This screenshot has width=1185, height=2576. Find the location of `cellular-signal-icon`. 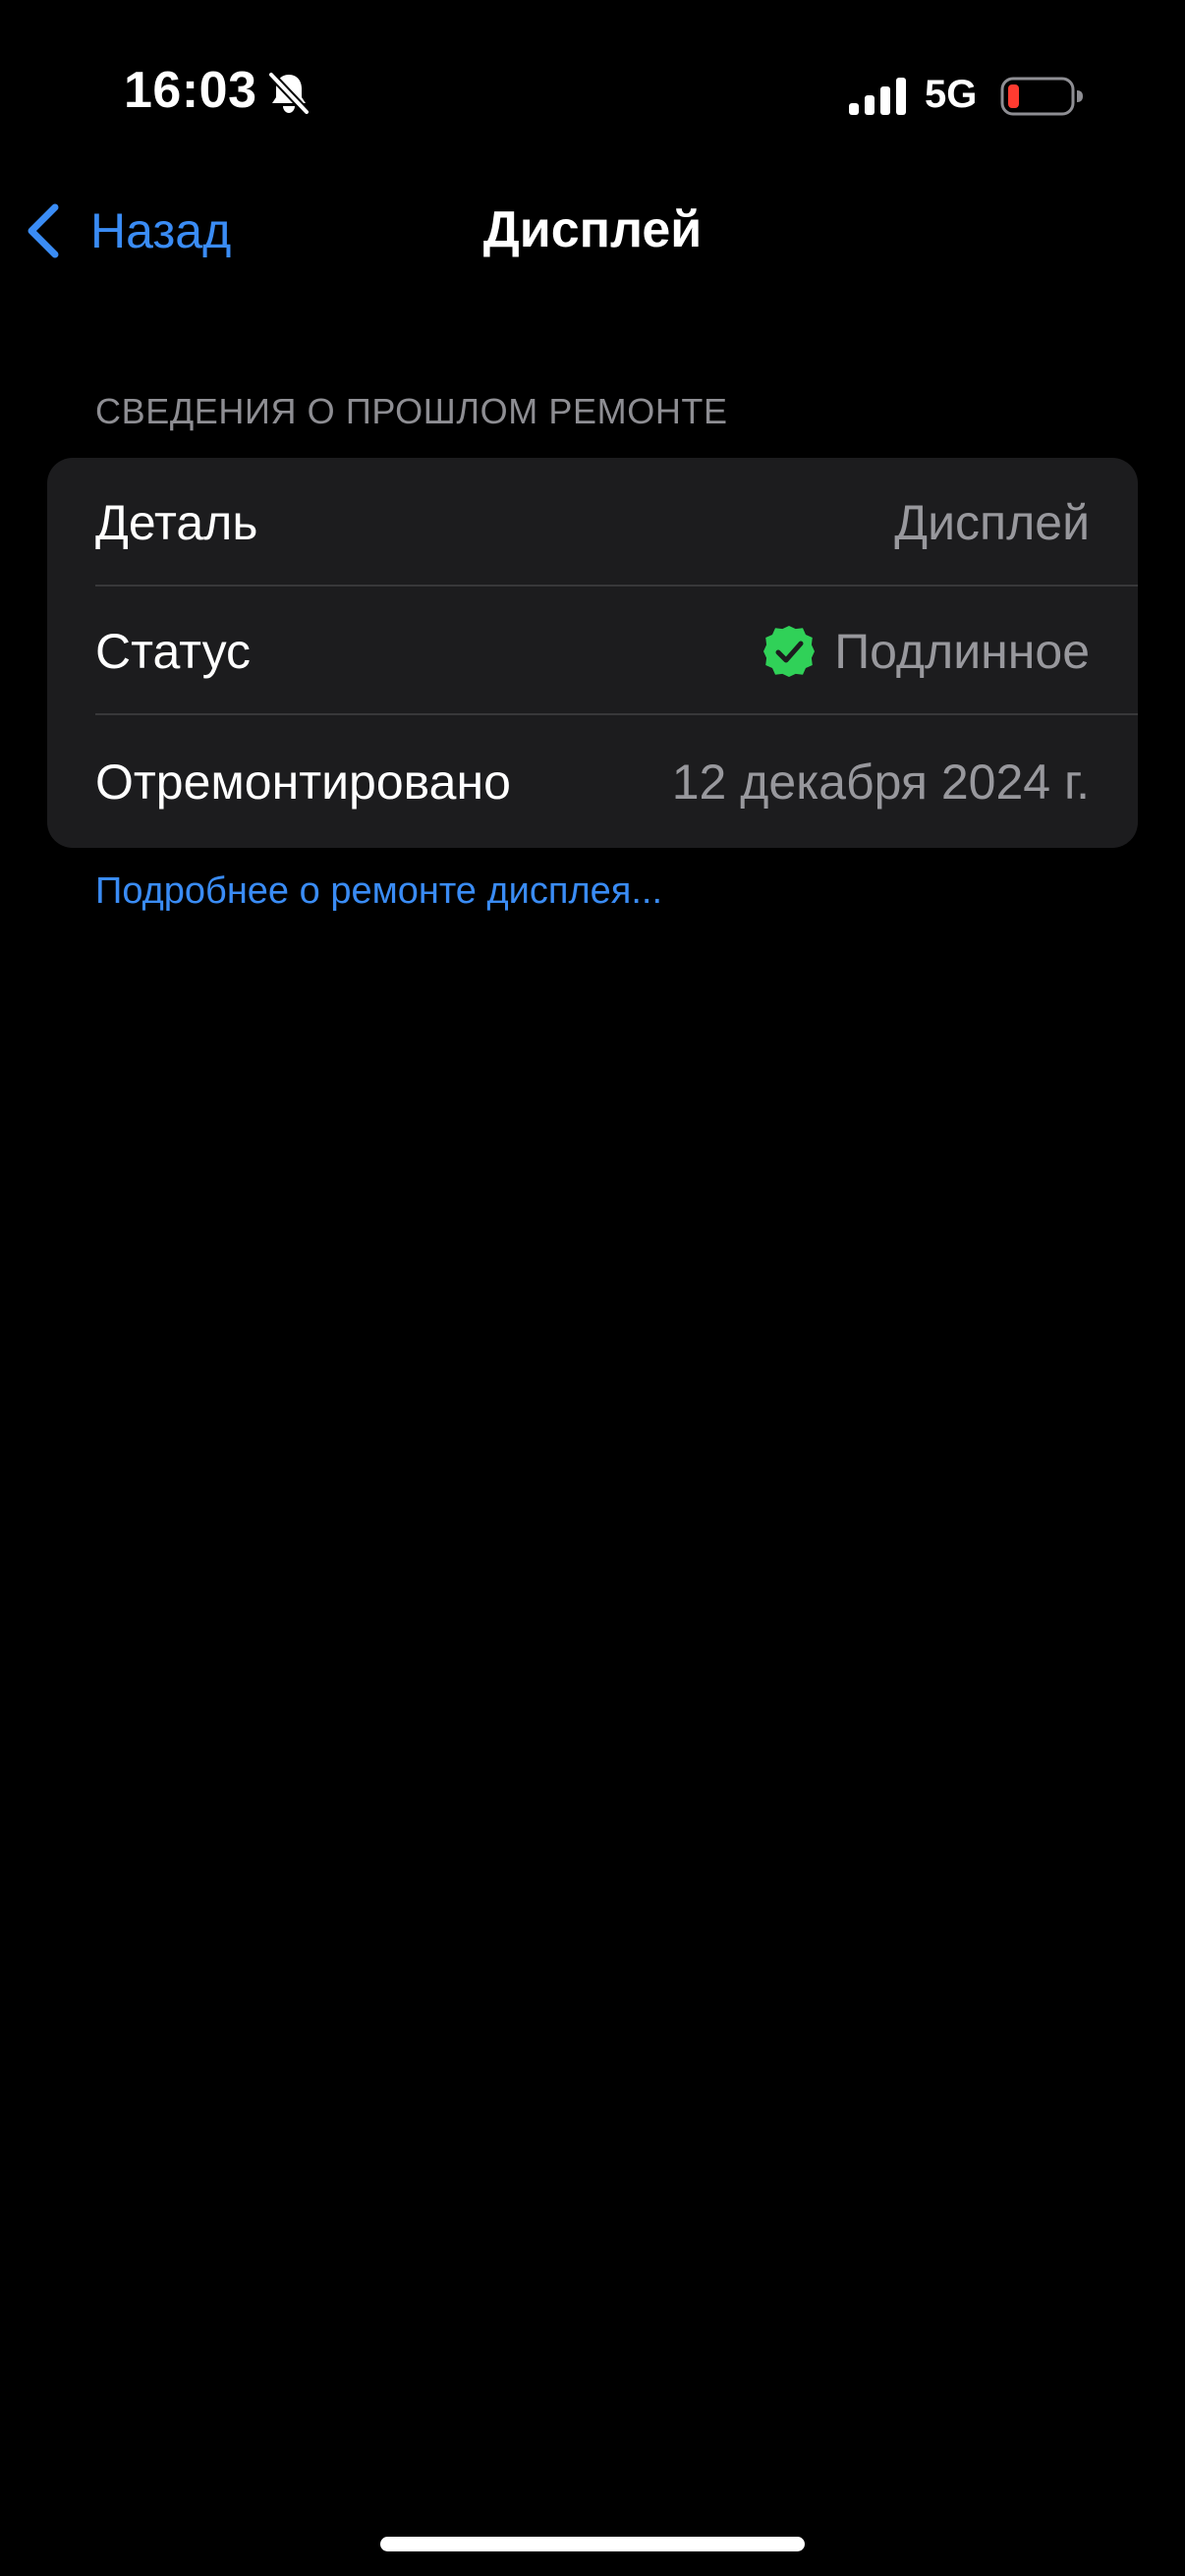

cellular-signal-icon is located at coordinates (878, 96).